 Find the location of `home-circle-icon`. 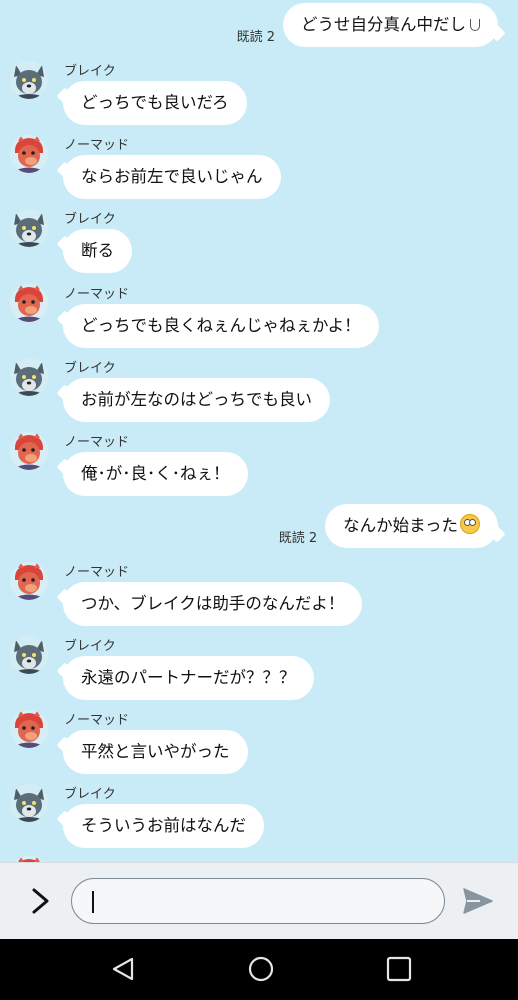

home-circle-icon is located at coordinates (261, 969).